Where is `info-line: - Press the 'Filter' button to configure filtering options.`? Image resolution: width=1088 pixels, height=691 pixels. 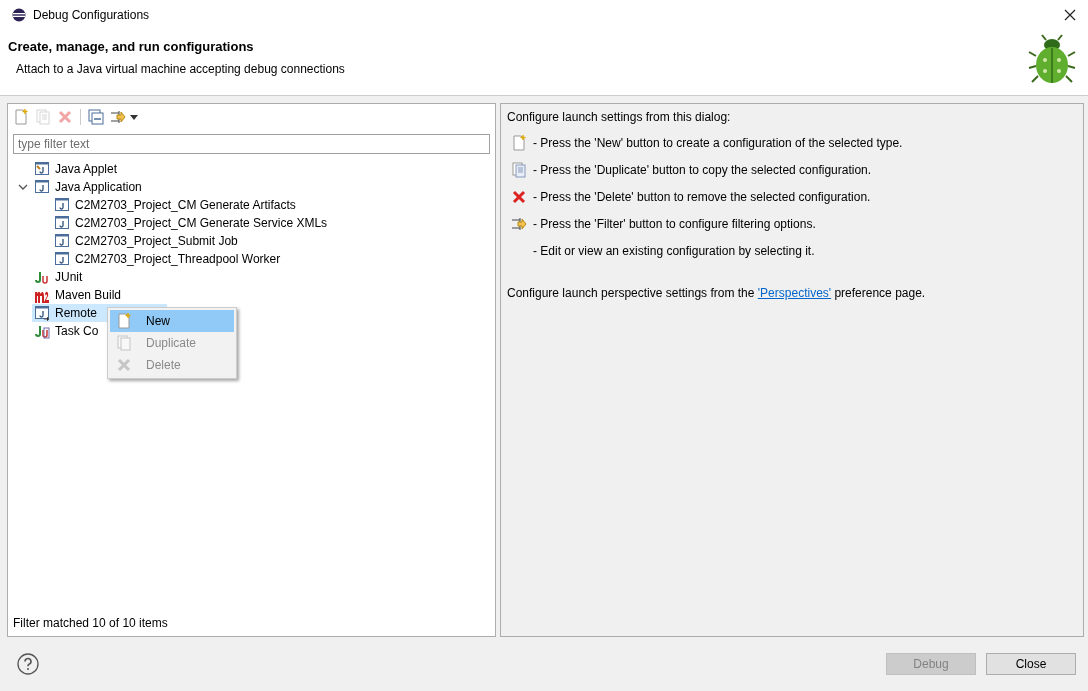
info-line: - Press the 'Filter' button to configure filtering options. is located at coordinates (674, 223).